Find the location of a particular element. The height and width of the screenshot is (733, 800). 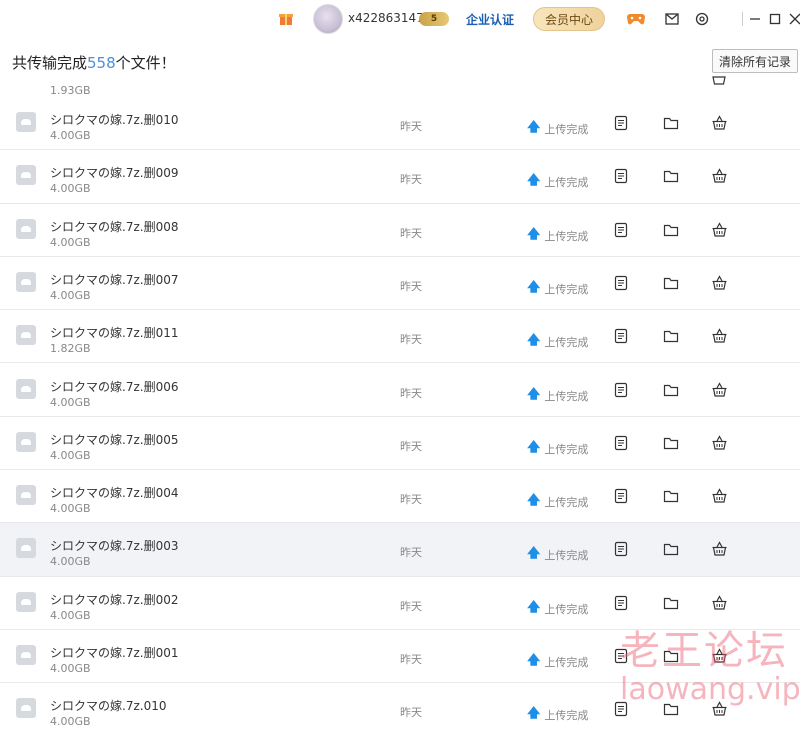

file-size: 1.93GB is located at coordinates (70, 90).